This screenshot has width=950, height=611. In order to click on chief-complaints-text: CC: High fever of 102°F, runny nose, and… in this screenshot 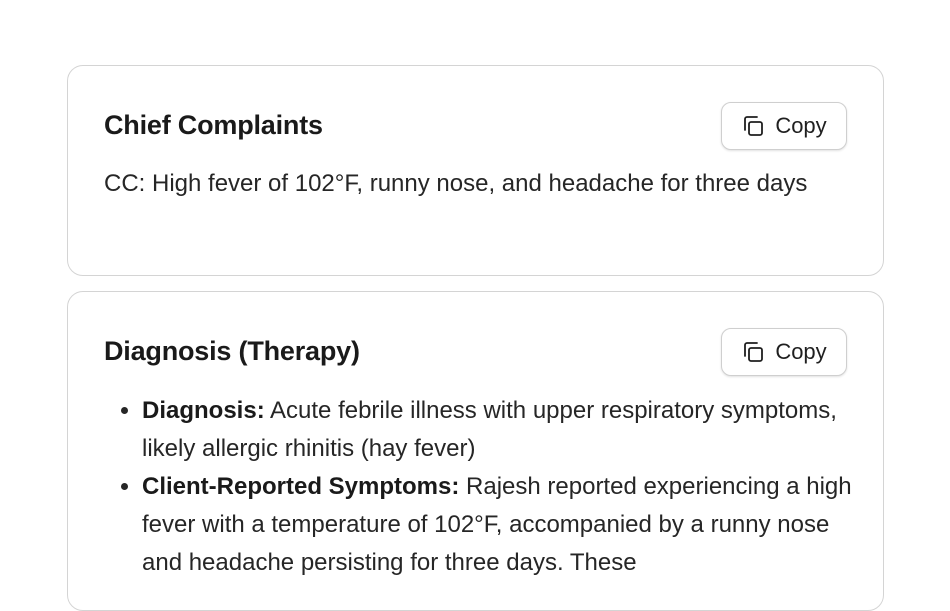, I will do `click(456, 183)`.